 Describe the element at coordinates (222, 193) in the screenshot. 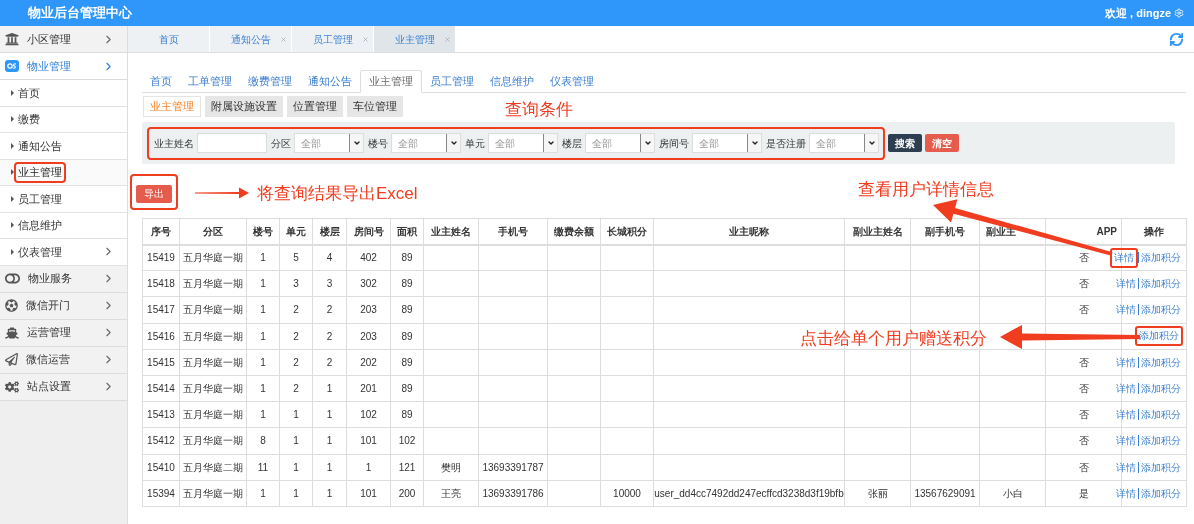

I see `arrow` at that location.